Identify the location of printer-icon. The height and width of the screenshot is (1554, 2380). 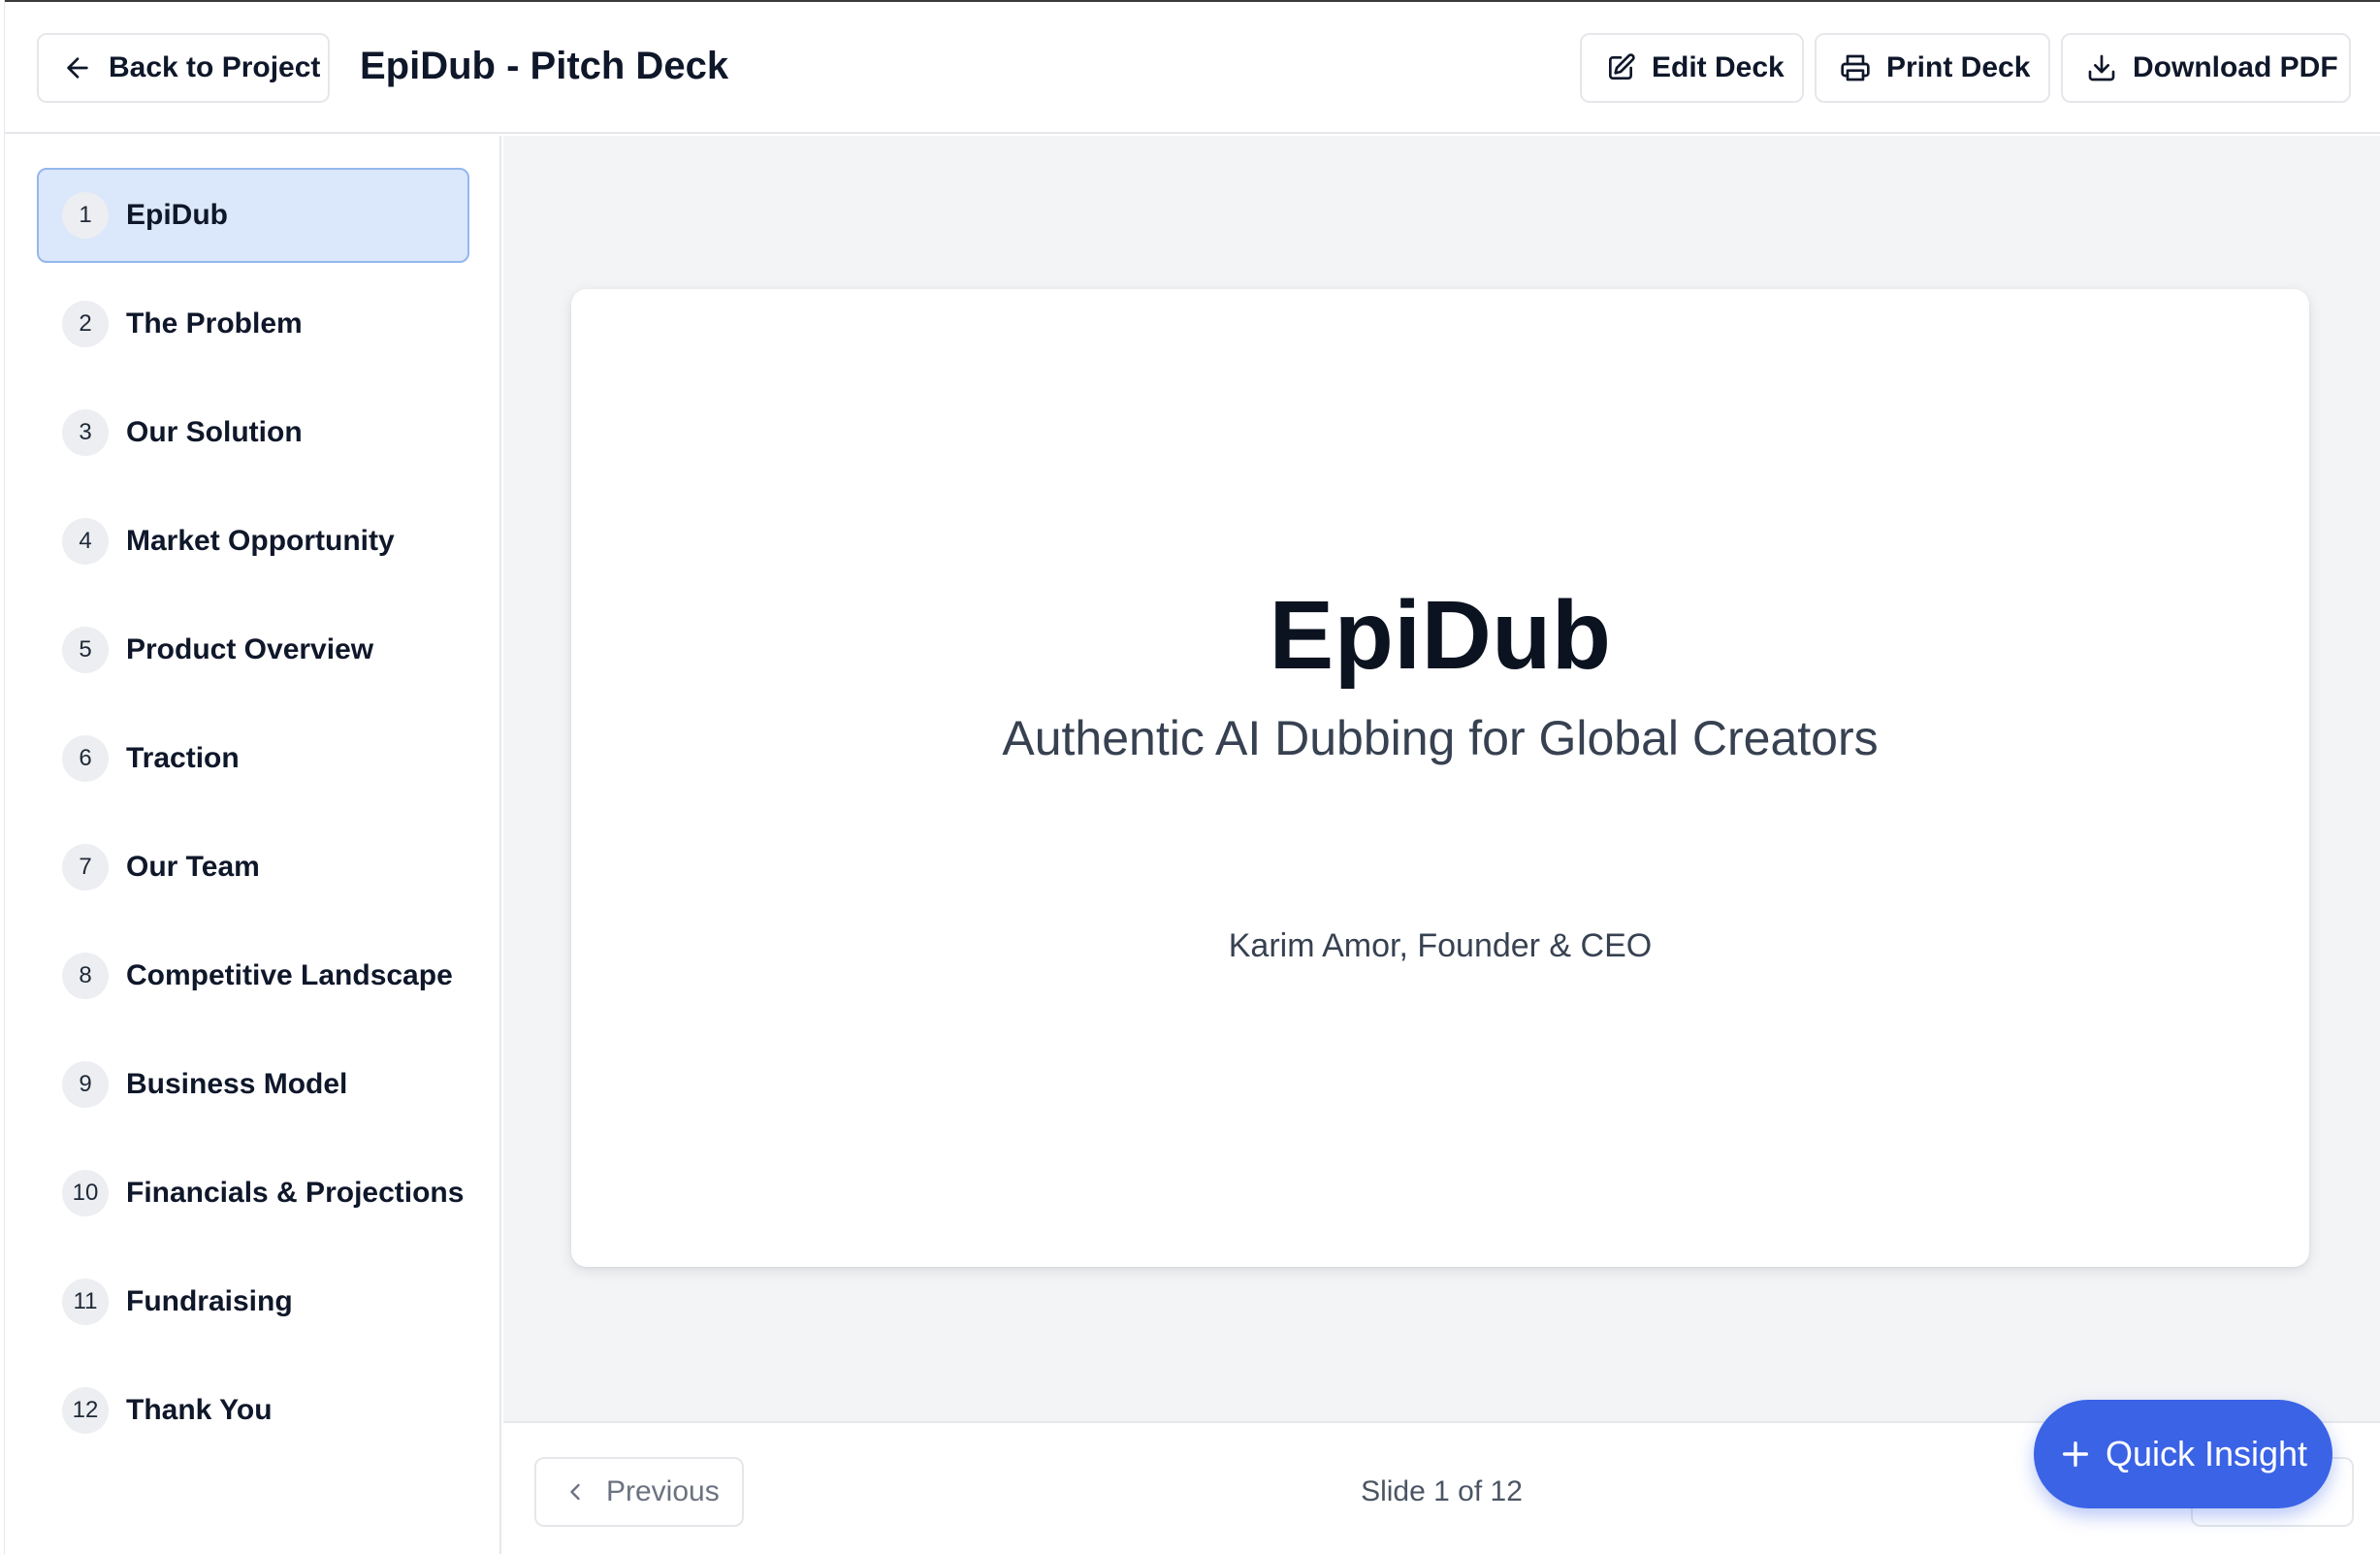
(1855, 67).